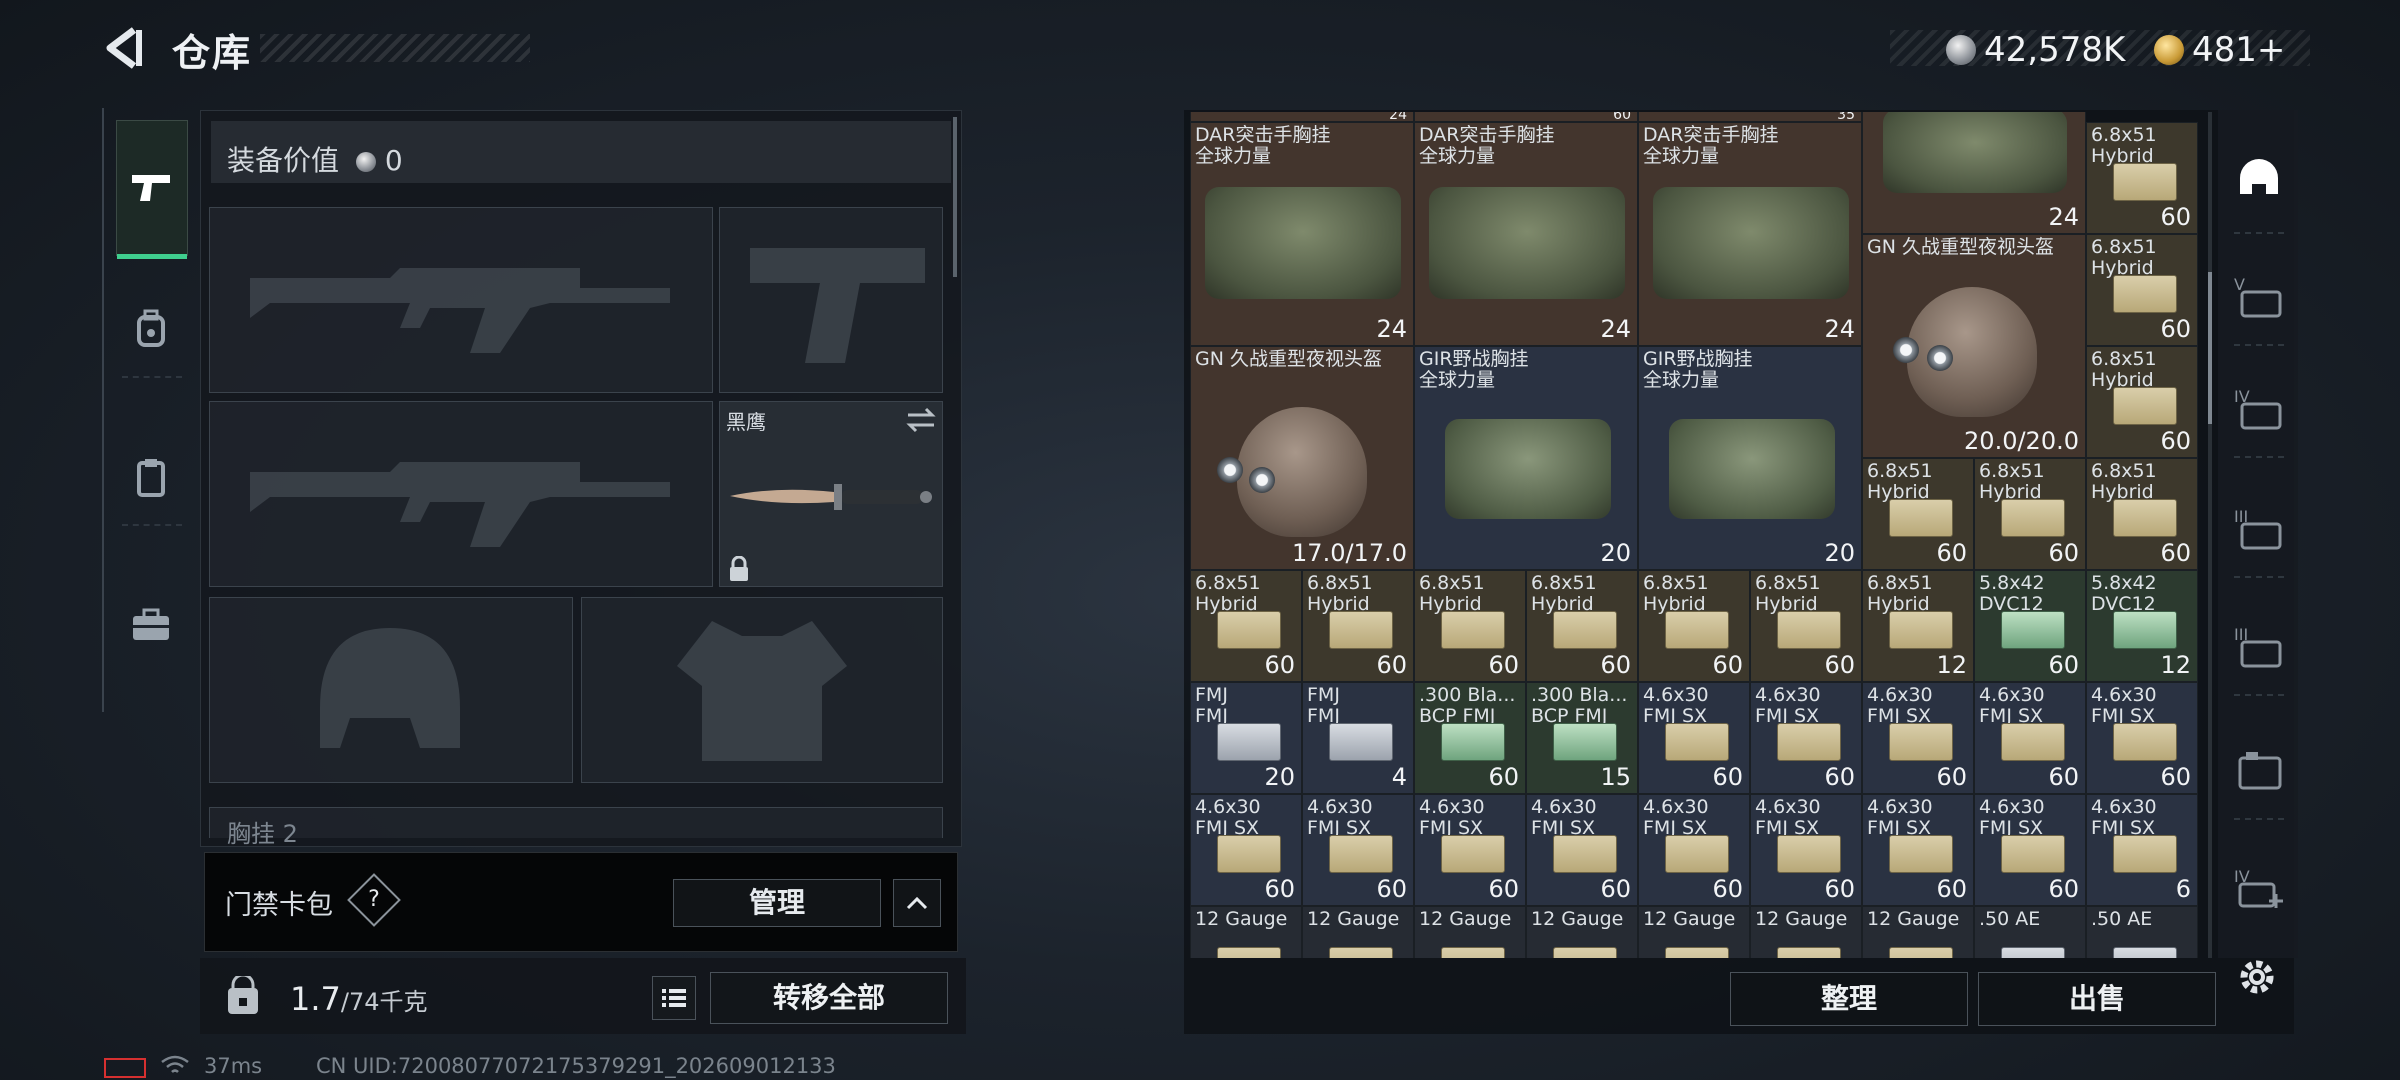  I want to click on item-name: 6.8x51 Hybrid, so click(2124, 145).